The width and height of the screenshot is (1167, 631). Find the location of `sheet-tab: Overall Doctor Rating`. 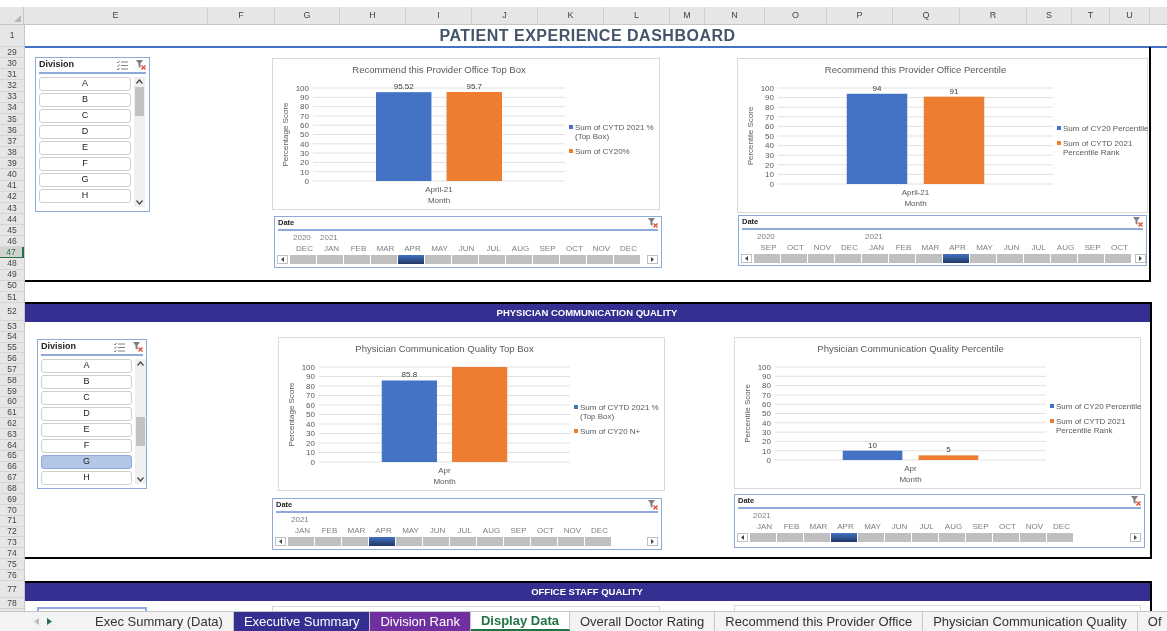

sheet-tab: Overall Doctor Rating is located at coordinates (643, 621).